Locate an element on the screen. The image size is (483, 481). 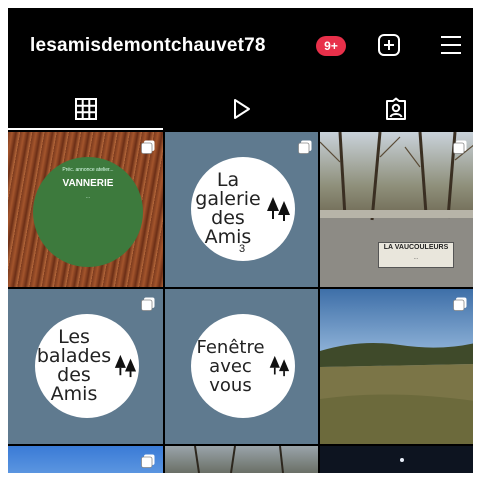
post-fenetre-avec-vous: Fenêtre avec vous is located at coordinates (241, 366).